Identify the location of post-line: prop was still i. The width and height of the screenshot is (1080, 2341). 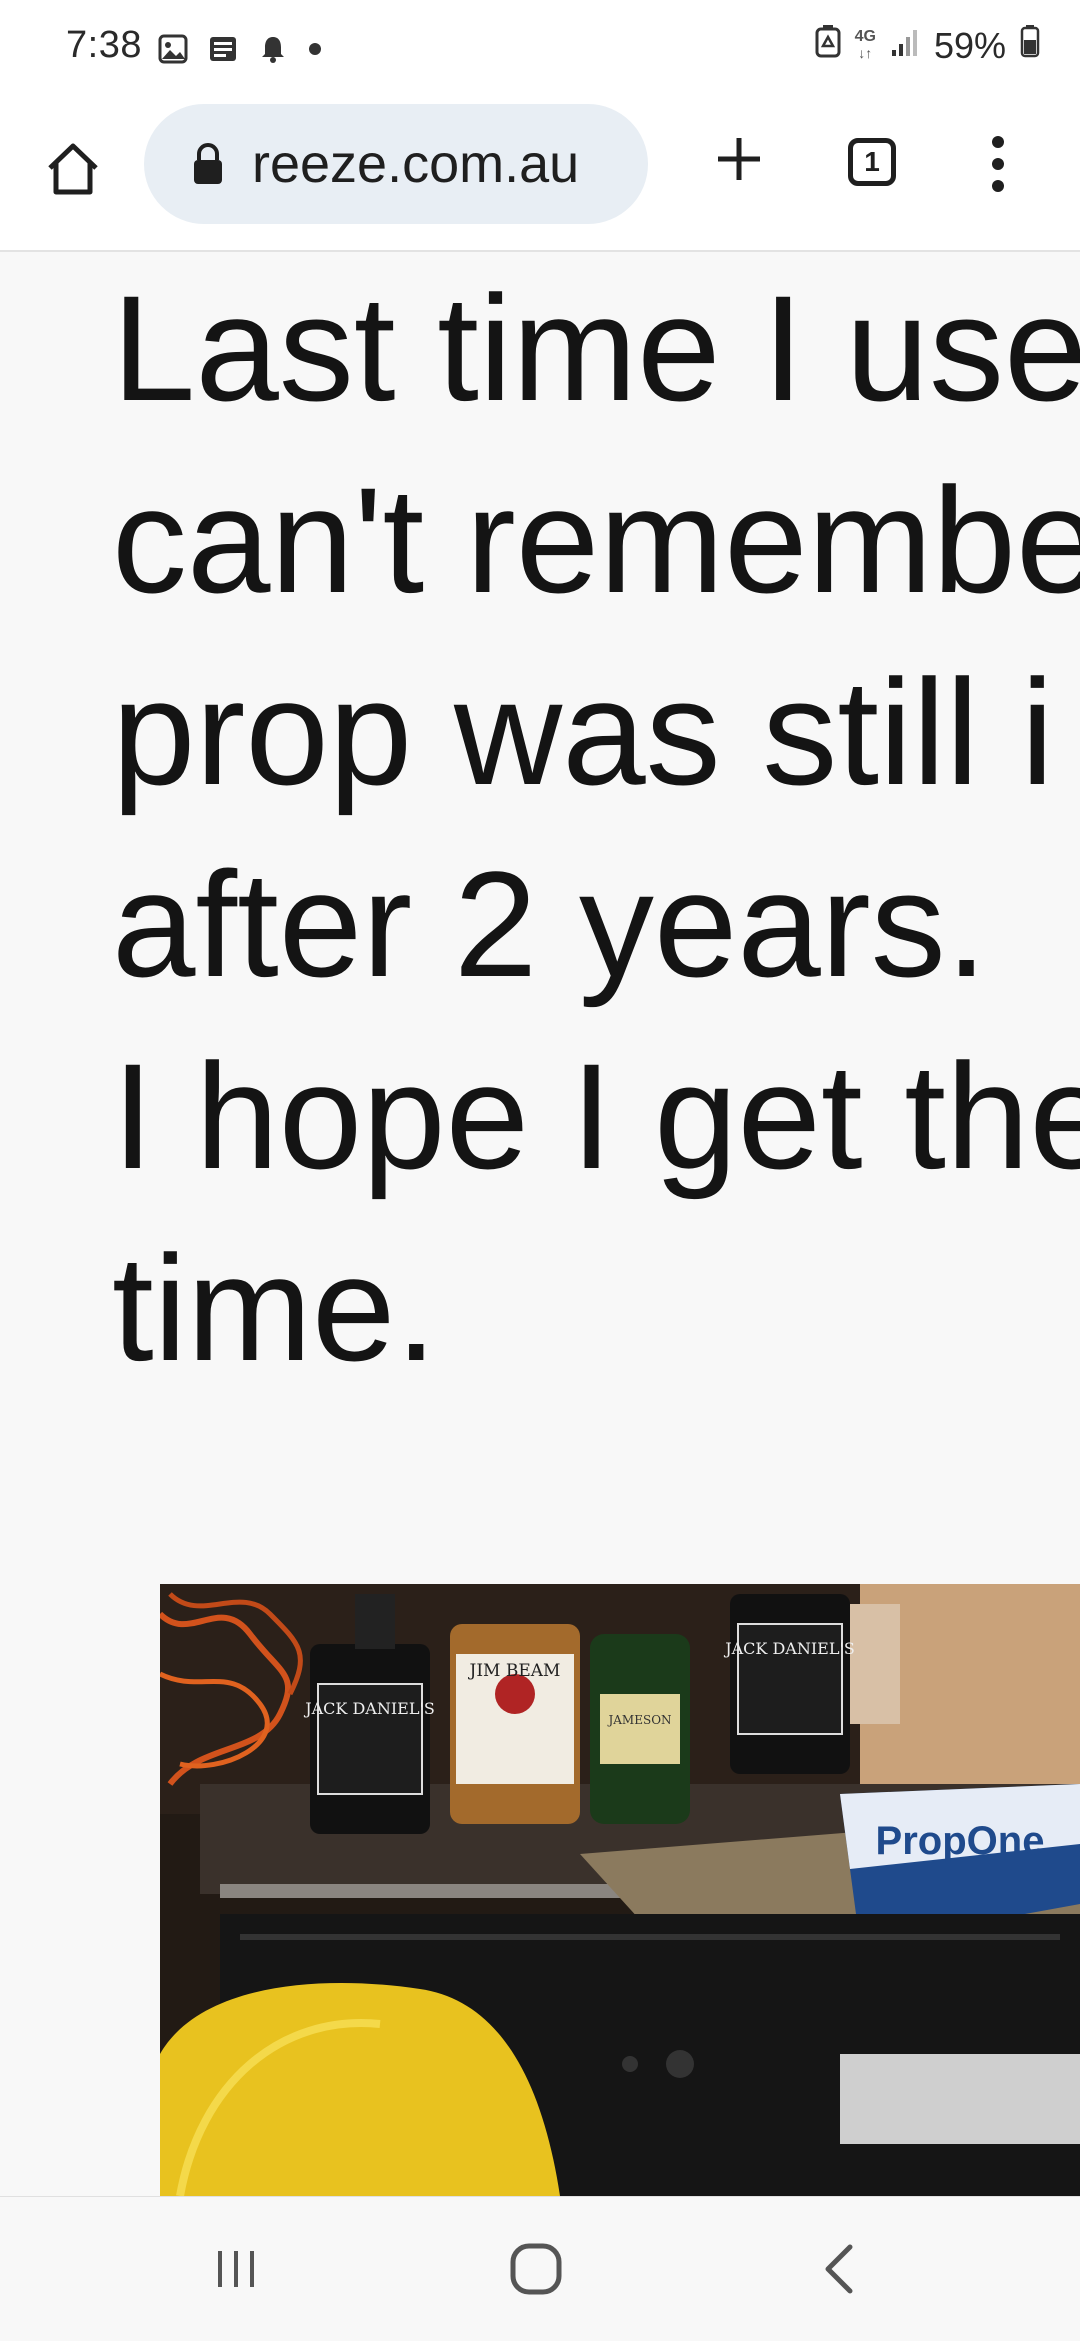
(583, 732).